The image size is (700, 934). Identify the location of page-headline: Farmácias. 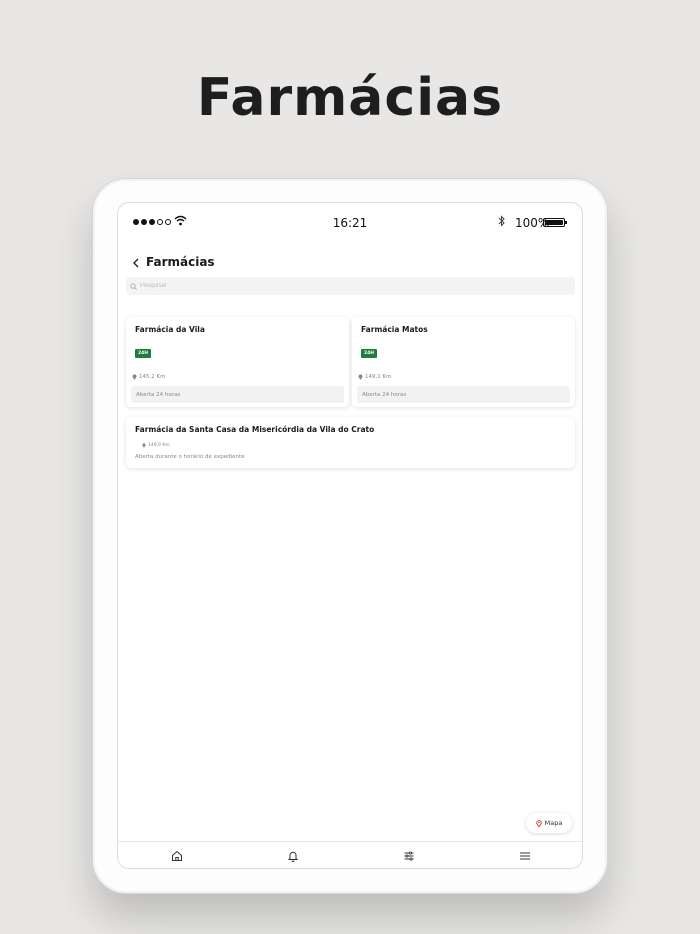
(350, 98).